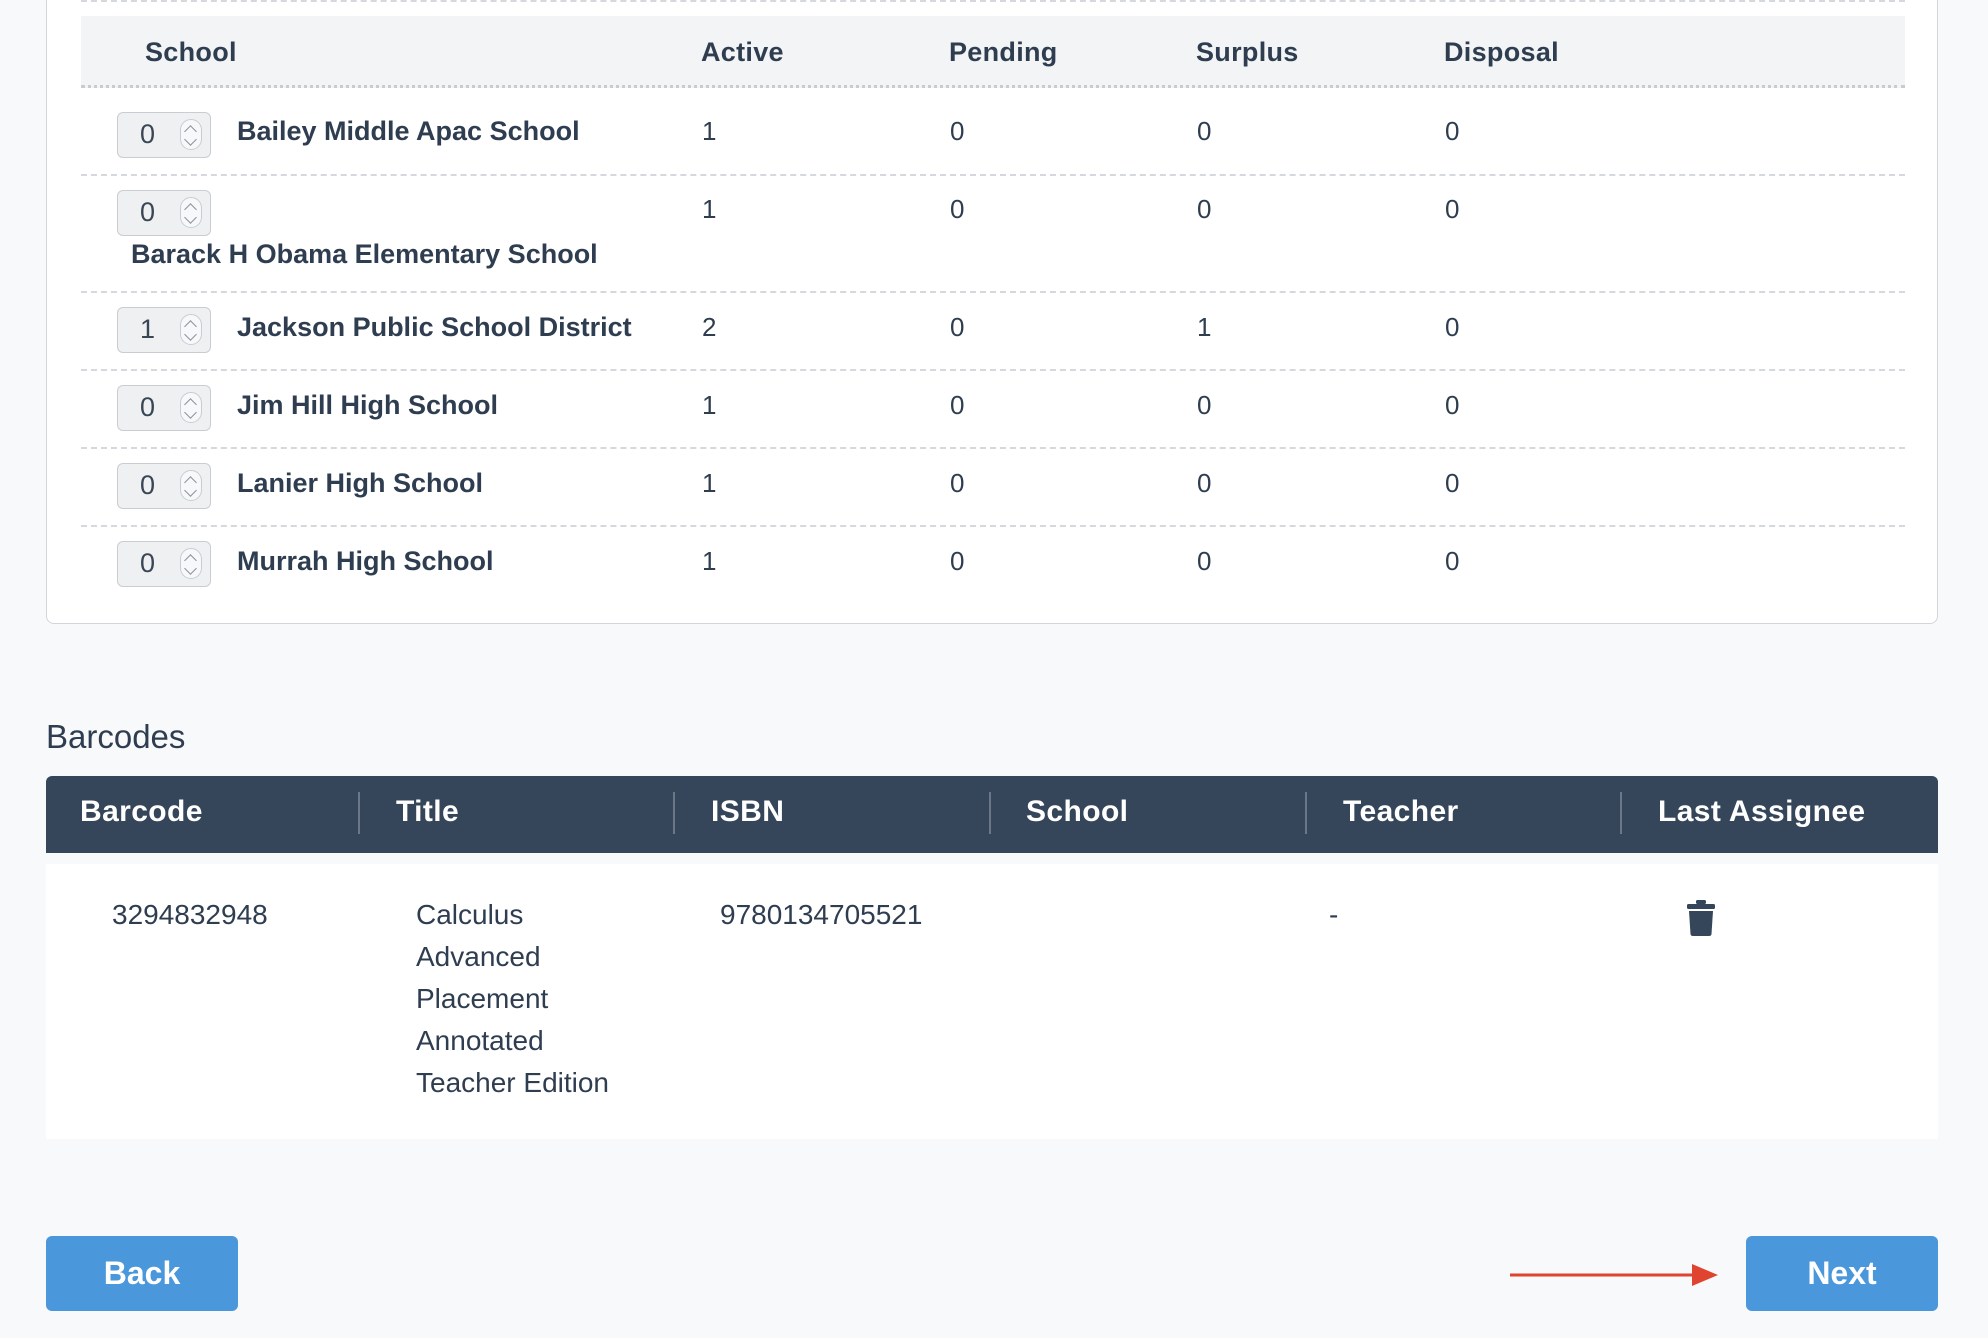 The image size is (1988, 1338). I want to click on table-row: 0 Murrah High School 1 0 0 0, so click(993, 566).